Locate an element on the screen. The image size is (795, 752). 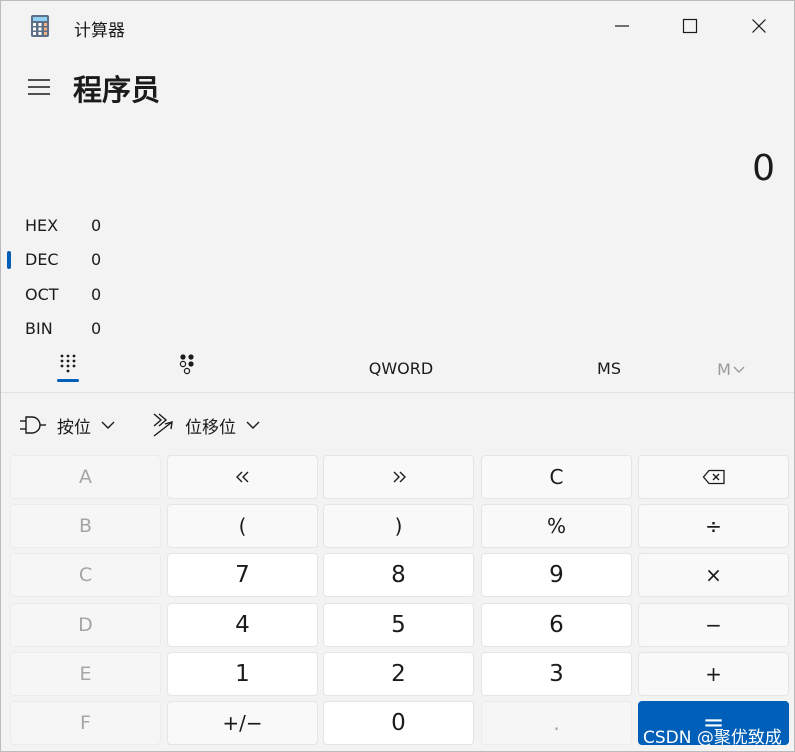
window-title: 计算器 is located at coordinates (99, 31).